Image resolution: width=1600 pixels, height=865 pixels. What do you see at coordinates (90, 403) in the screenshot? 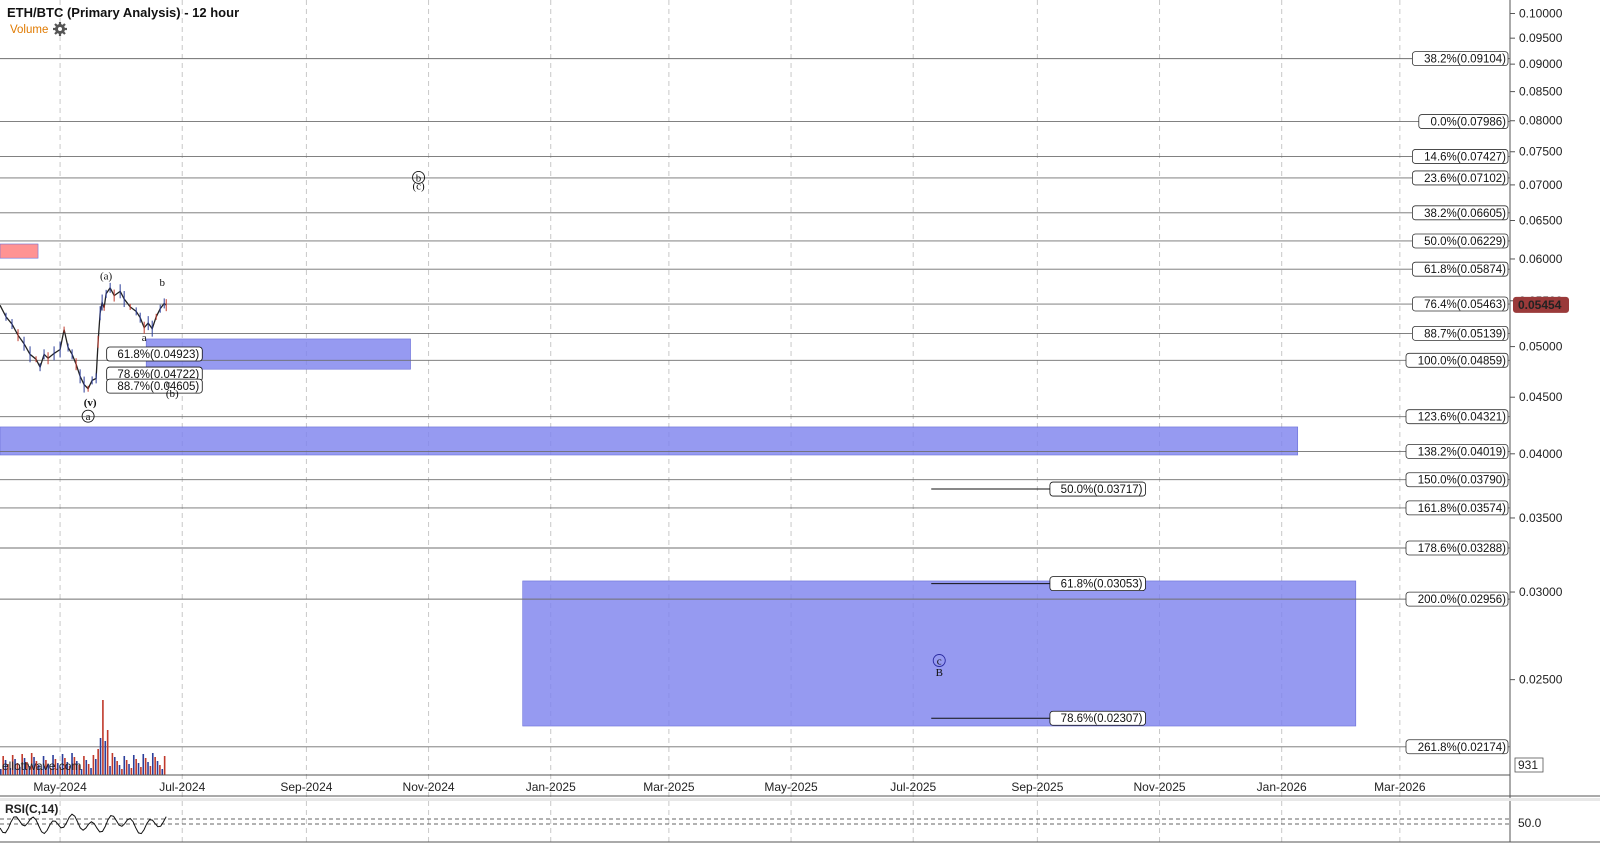
I see `wave-label: (v)` at bounding box center [90, 403].